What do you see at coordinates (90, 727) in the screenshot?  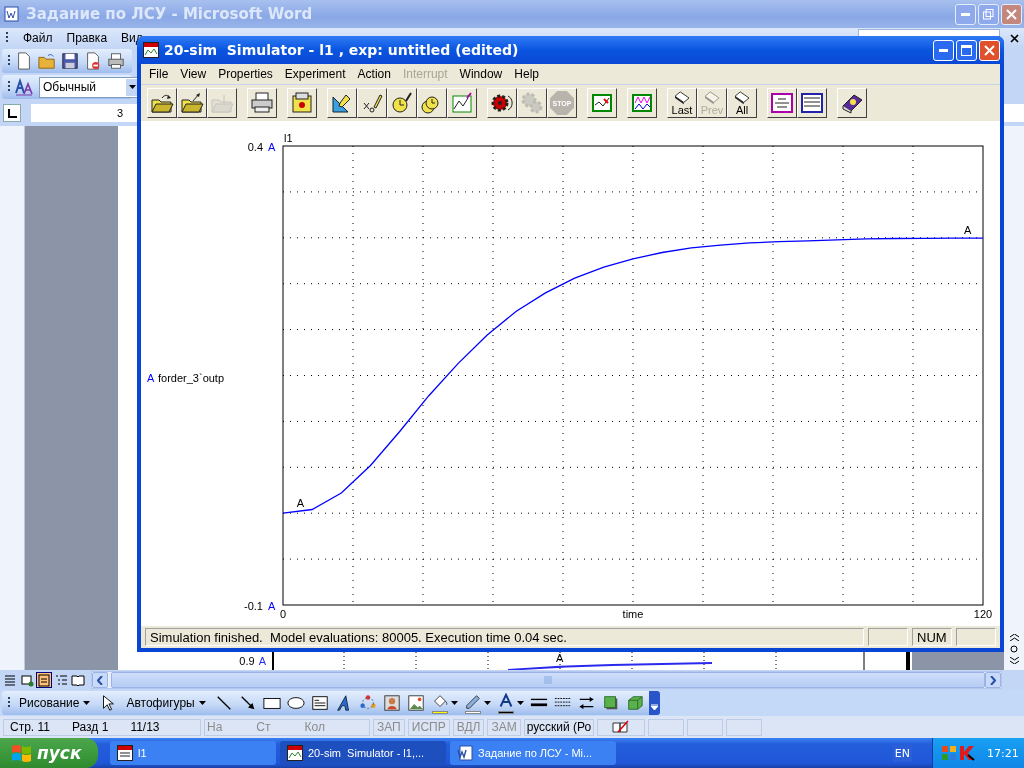 I see `status-text: Разд 1` at bounding box center [90, 727].